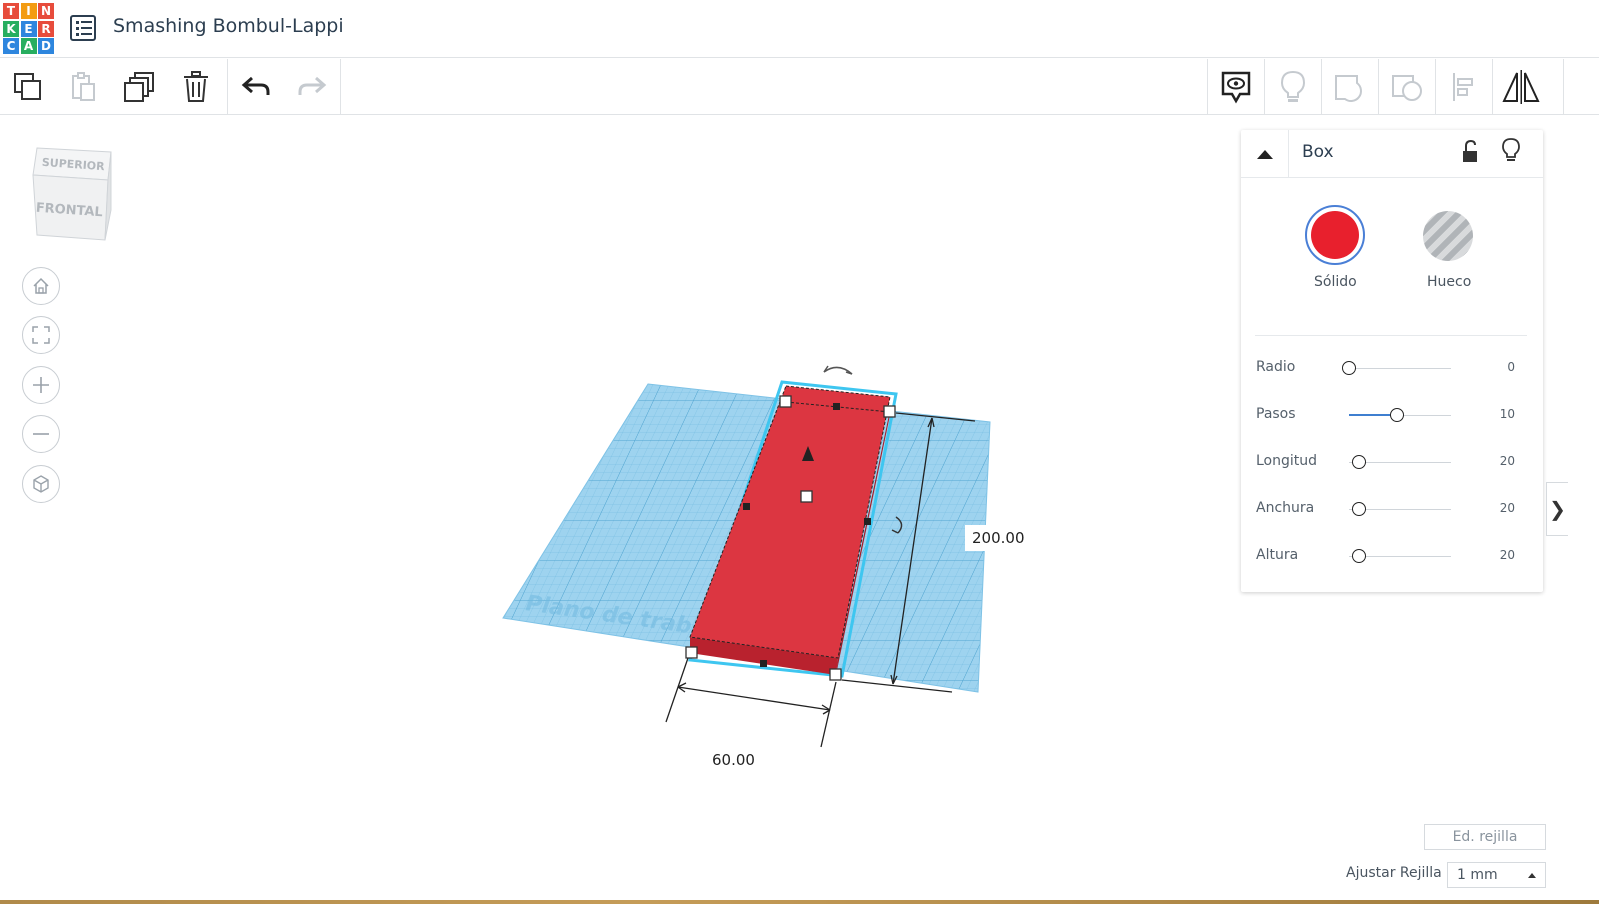 The width and height of the screenshot is (1599, 923). I want to click on align-button, so click(1464, 87).